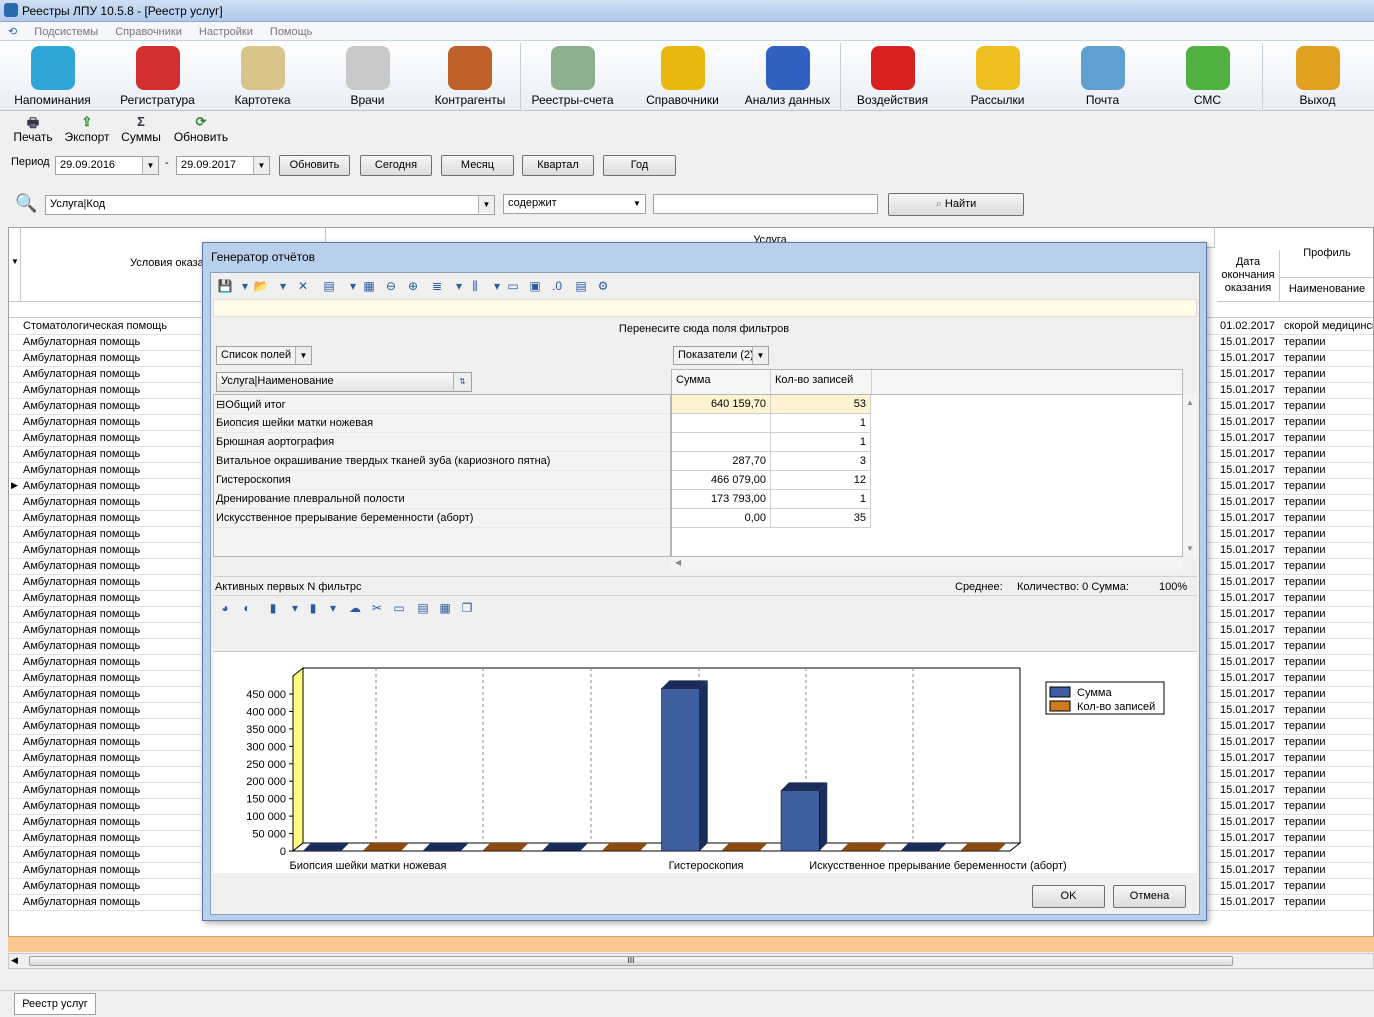  What do you see at coordinates (682, 76) in the screenshot?
I see `ribbon-button-book: Справочники` at bounding box center [682, 76].